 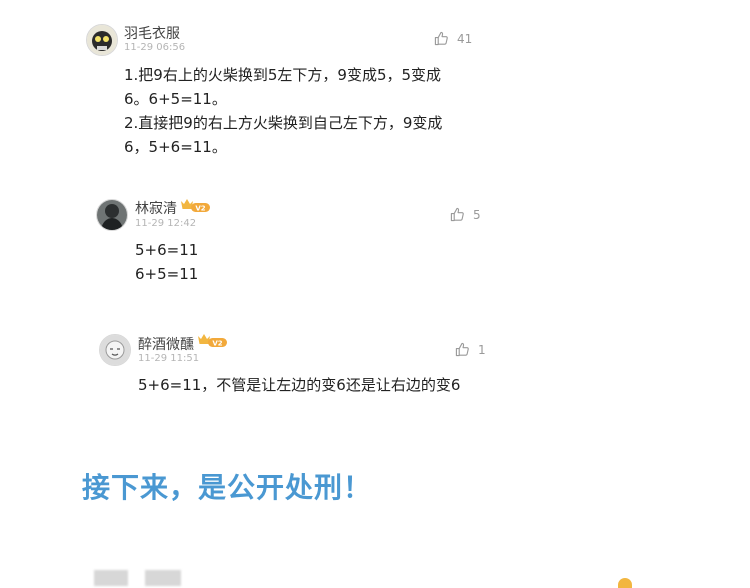 I want to click on like-button: 5, so click(x=465, y=214).